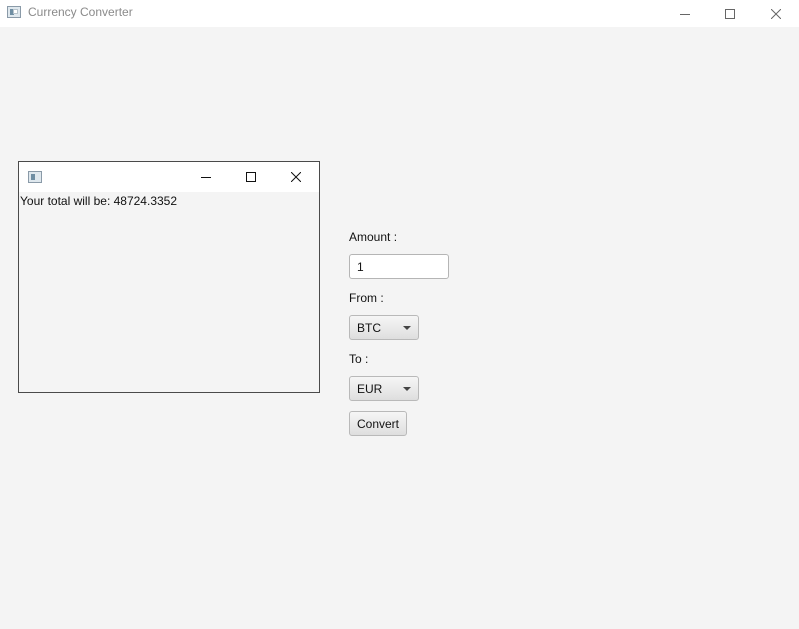 The width and height of the screenshot is (799, 629). Describe the element at coordinates (169, 277) in the screenshot. I see `result-popup-window: Your total will be: 48724.3352` at that location.